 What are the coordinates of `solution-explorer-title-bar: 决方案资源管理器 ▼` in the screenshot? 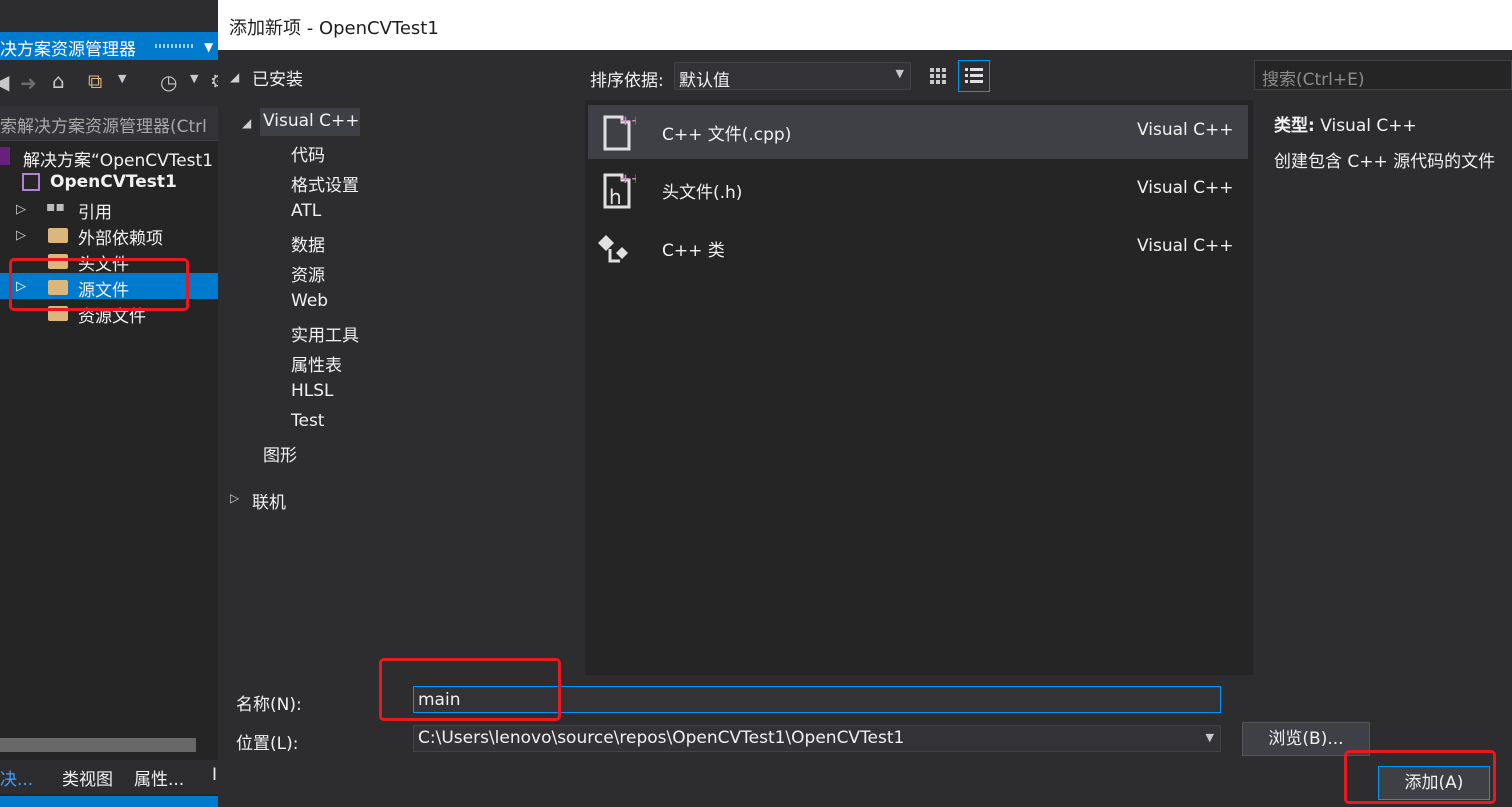 It's located at (109, 46).